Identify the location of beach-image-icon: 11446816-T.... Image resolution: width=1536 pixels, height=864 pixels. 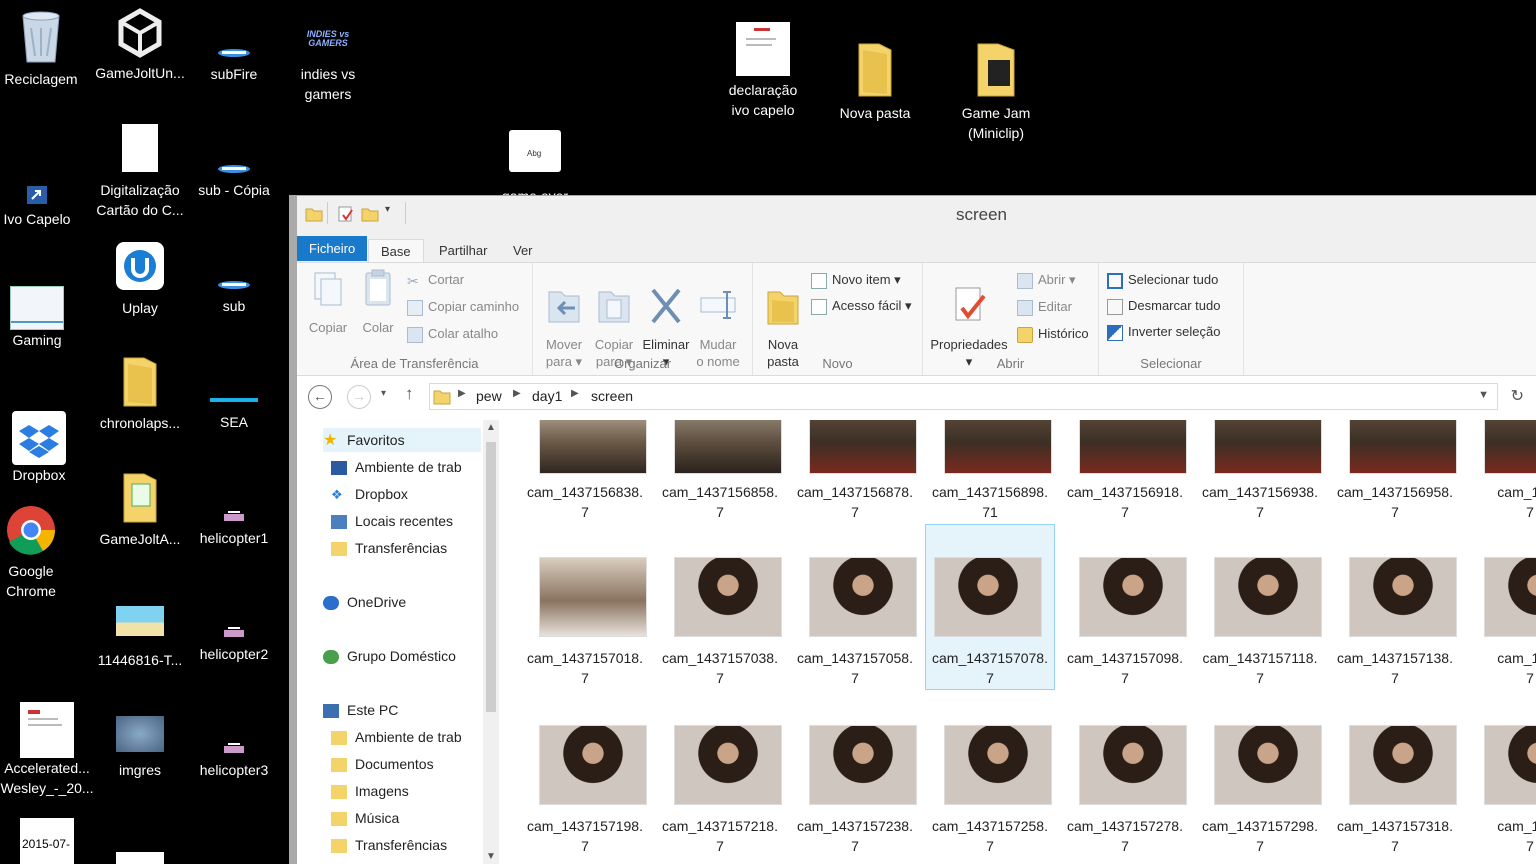
(140, 638).